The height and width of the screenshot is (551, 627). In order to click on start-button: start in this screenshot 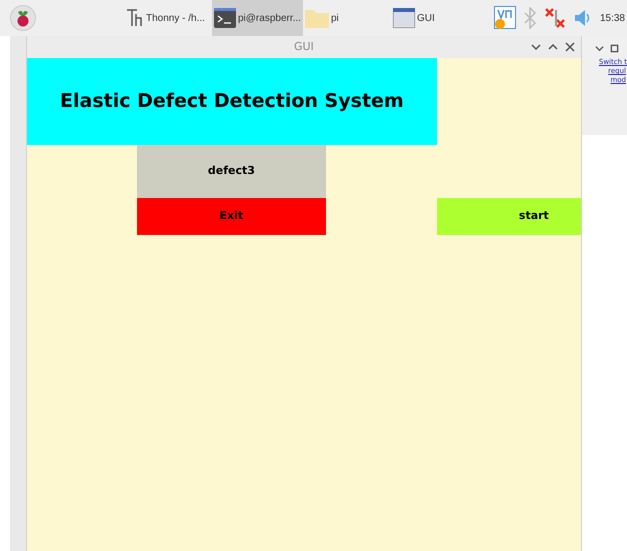, I will do `click(508, 216)`.